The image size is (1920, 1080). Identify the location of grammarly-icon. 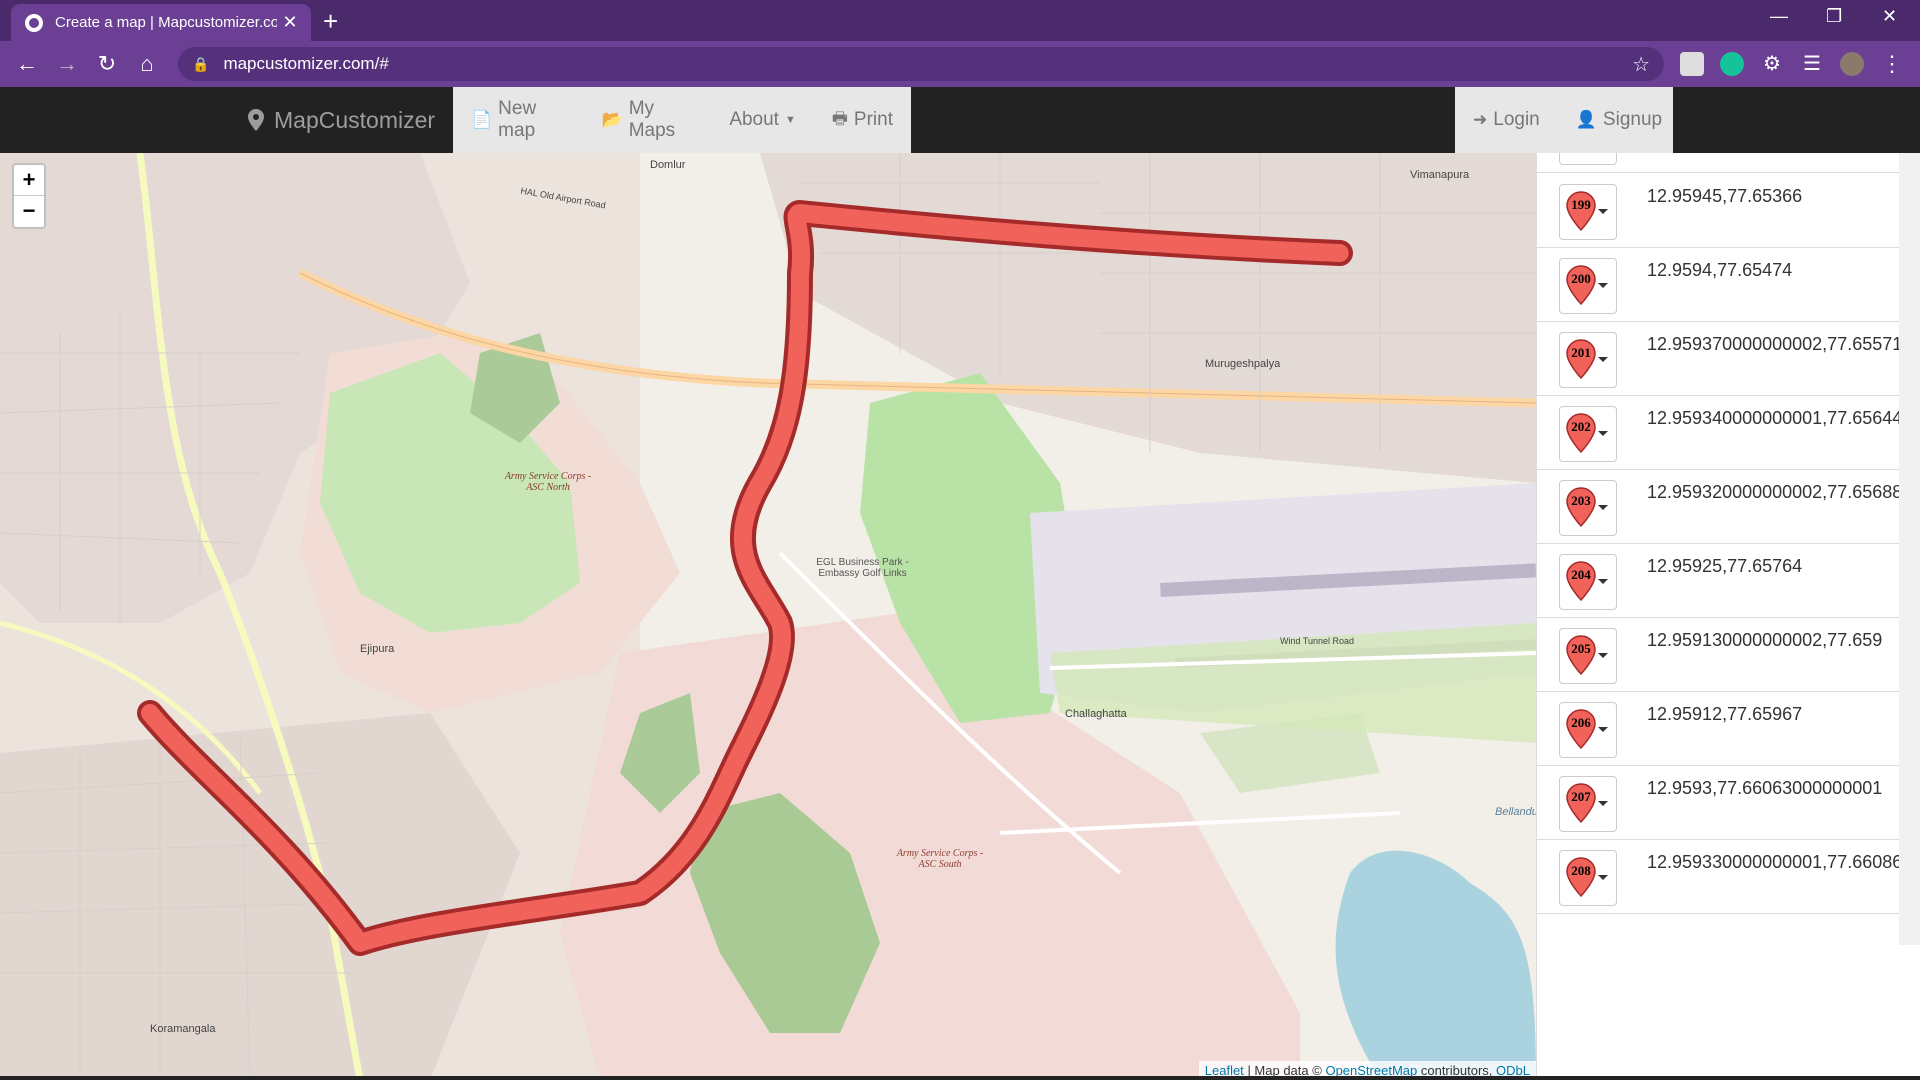
(1732, 64).